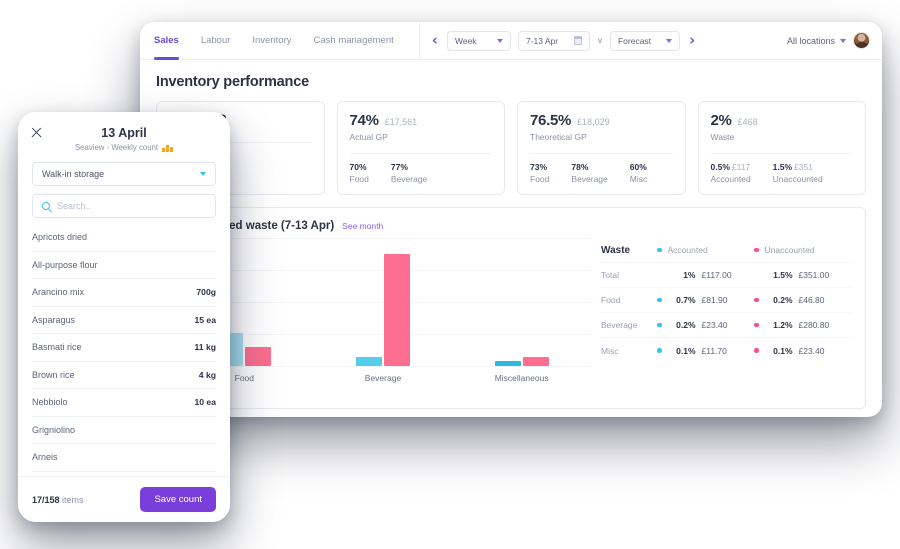 The width and height of the screenshot is (900, 549). What do you see at coordinates (57, 347) in the screenshot?
I see `list-item-name: Basmati rice` at bounding box center [57, 347].